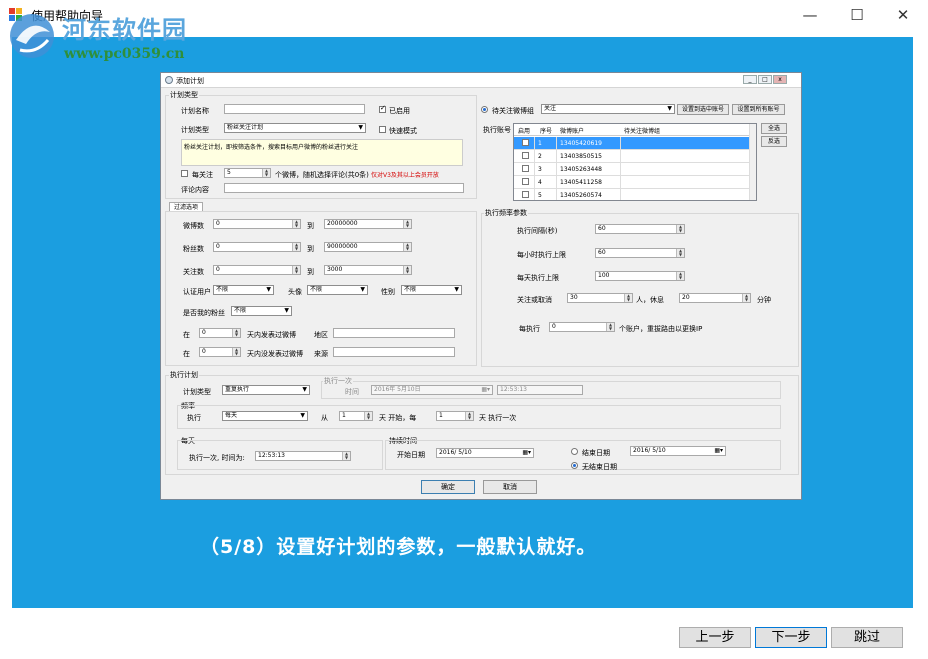 This screenshot has width=928, height=659. I want to click on plan-type-group-title: 计划类型, so click(184, 95).